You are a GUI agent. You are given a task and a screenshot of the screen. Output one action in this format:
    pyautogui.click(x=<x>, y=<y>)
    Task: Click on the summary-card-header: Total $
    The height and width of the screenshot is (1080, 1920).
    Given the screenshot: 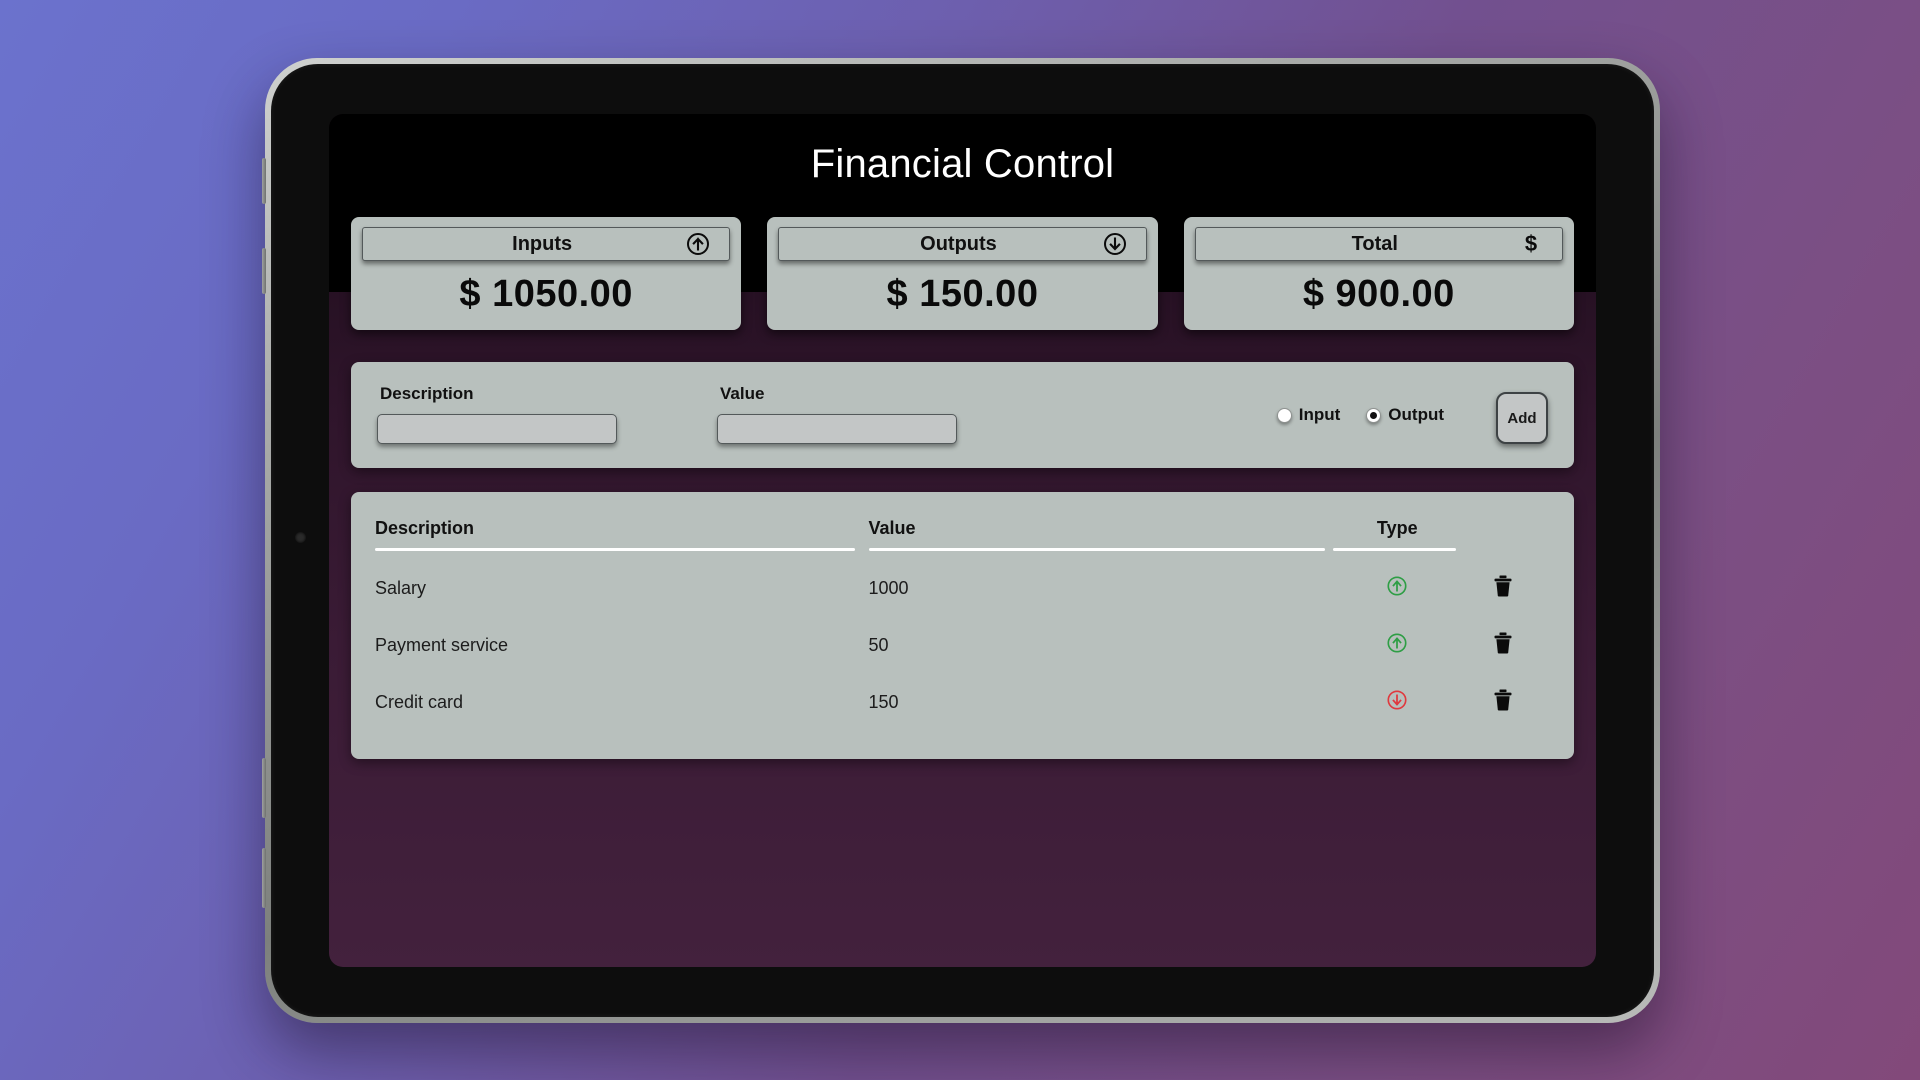 What is the action you would take?
    pyautogui.click(x=1378, y=244)
    